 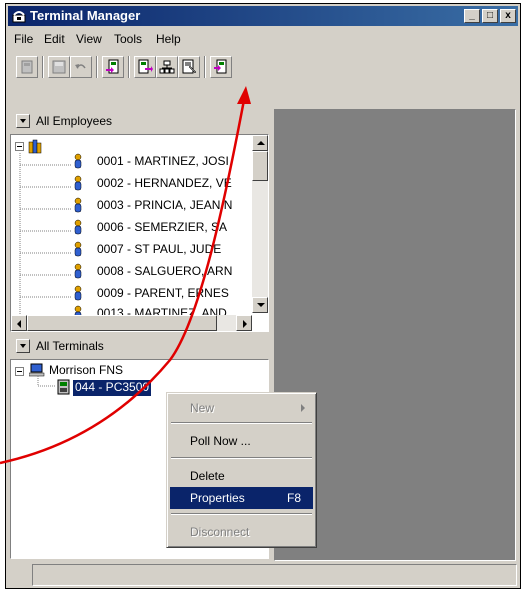 I want to click on employees-dropdown-button, so click(x=23, y=121).